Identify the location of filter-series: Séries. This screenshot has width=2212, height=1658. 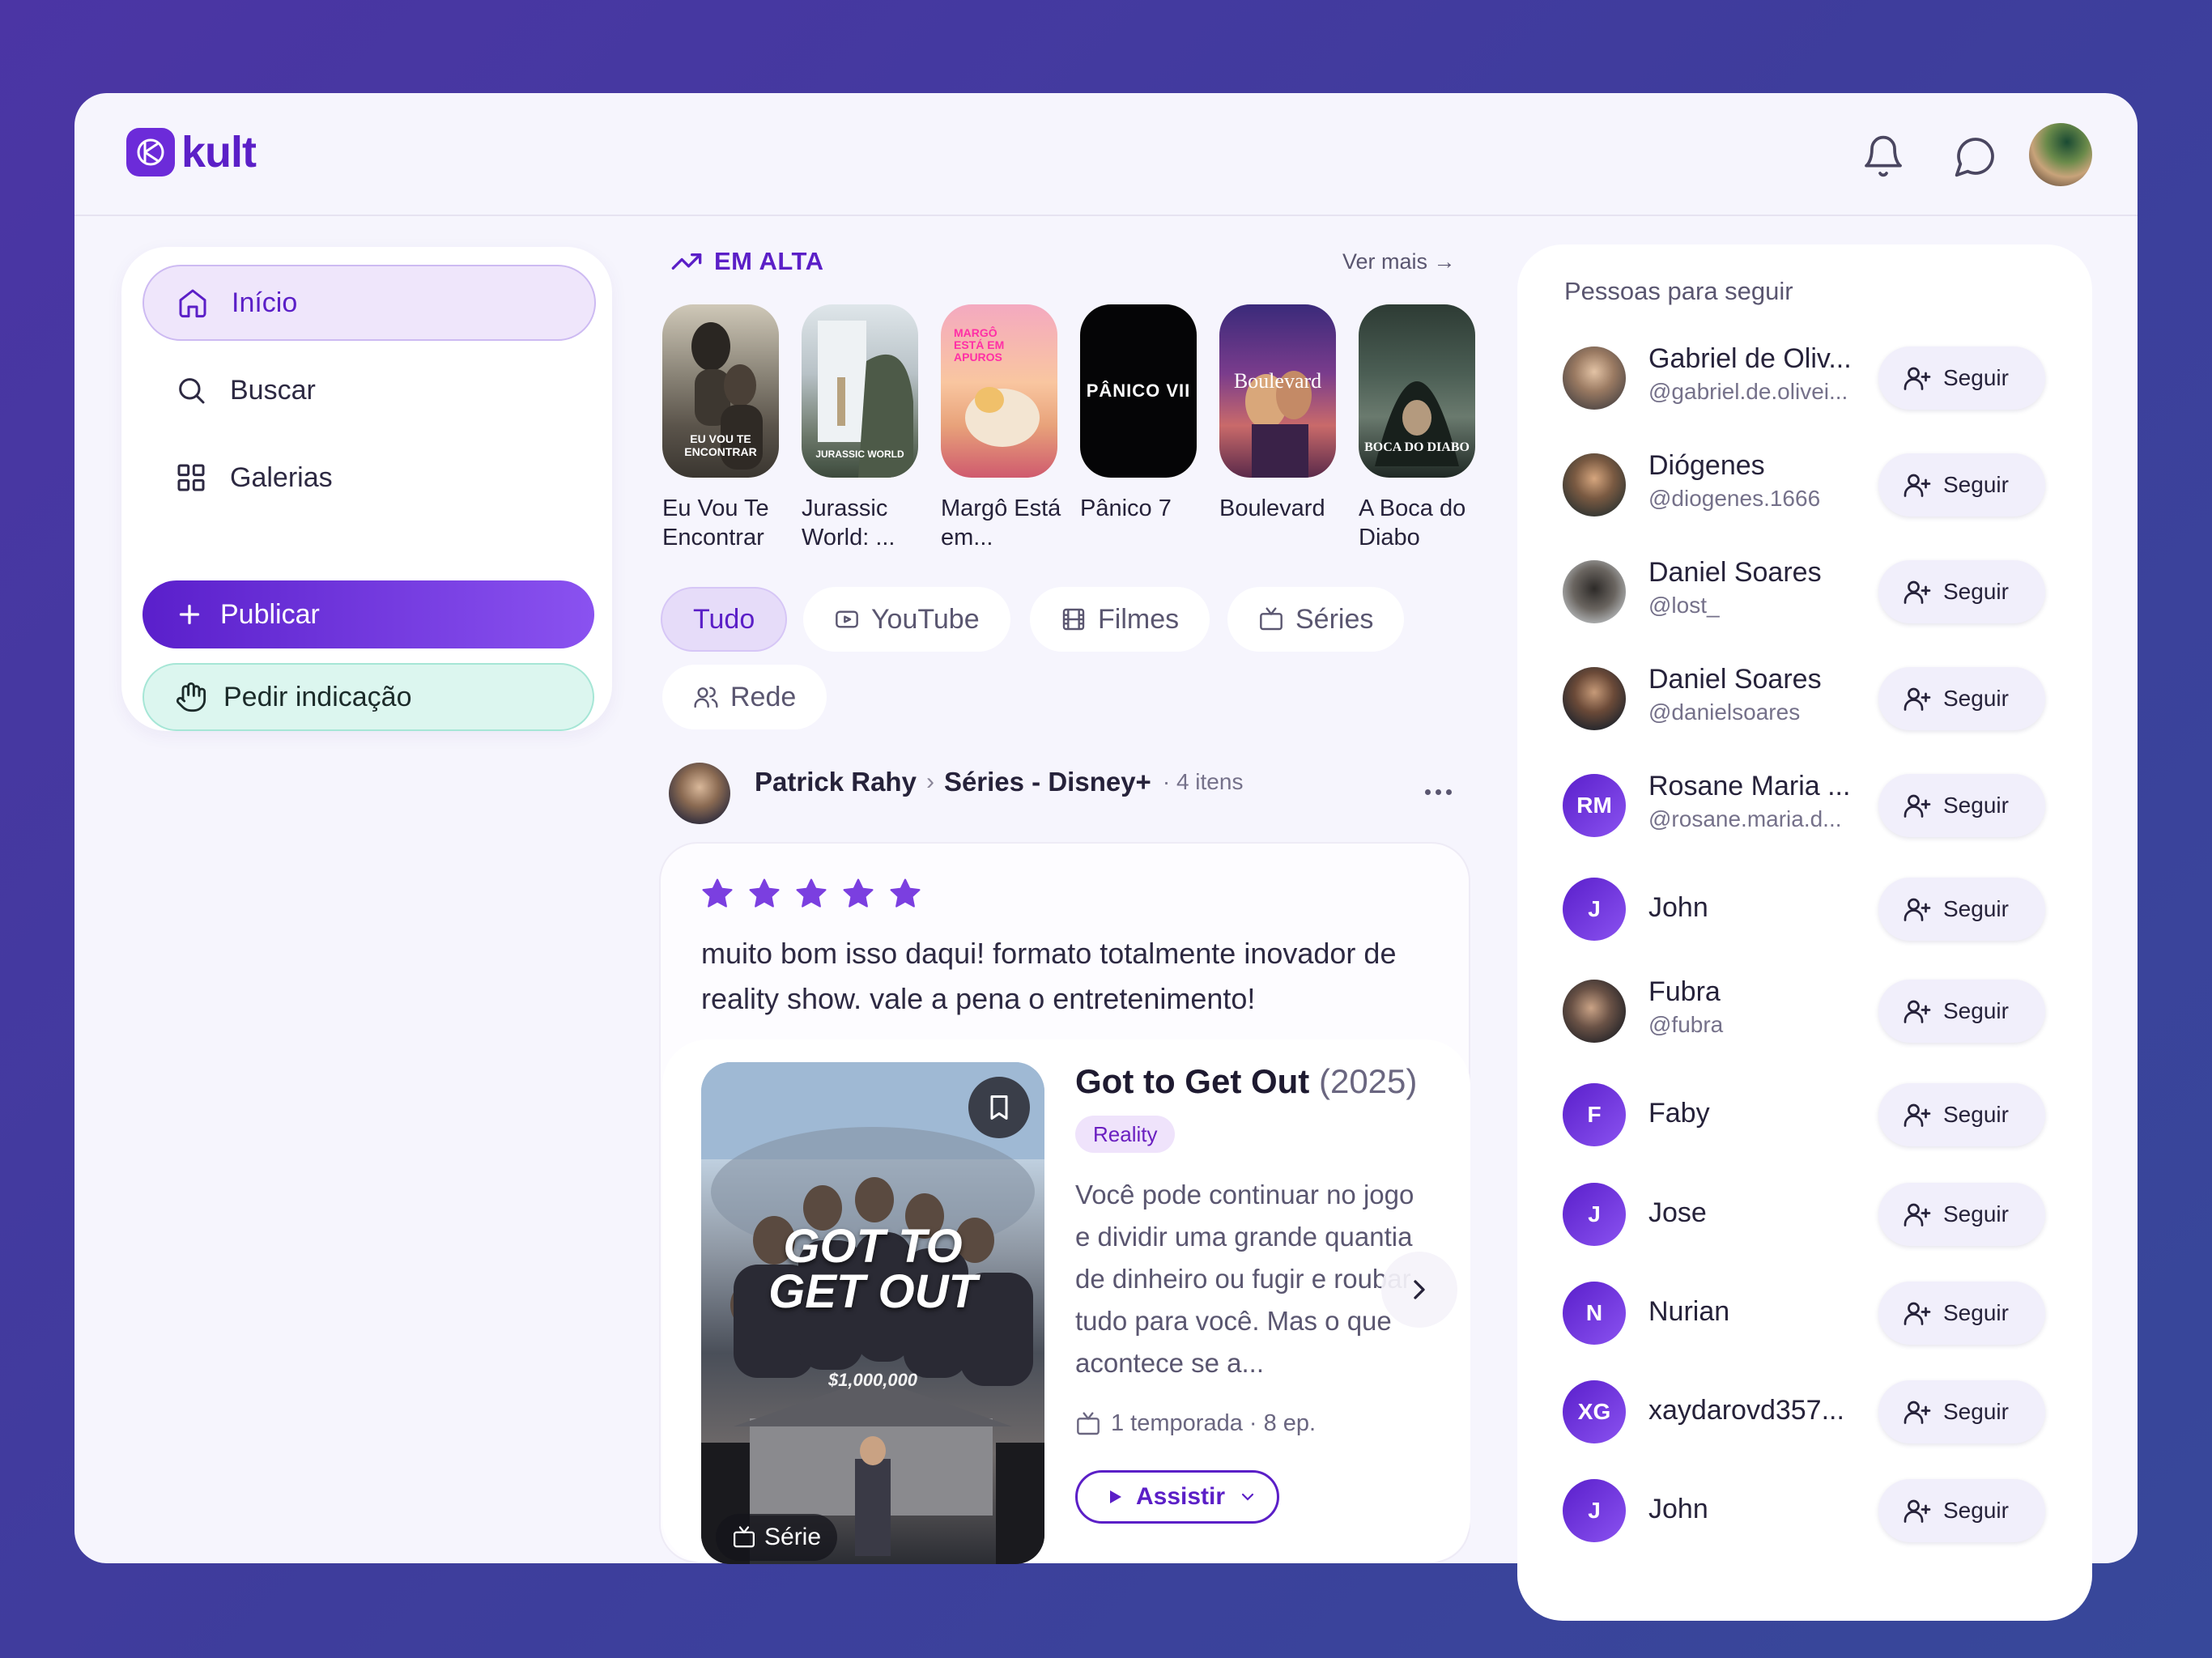
(1316, 619).